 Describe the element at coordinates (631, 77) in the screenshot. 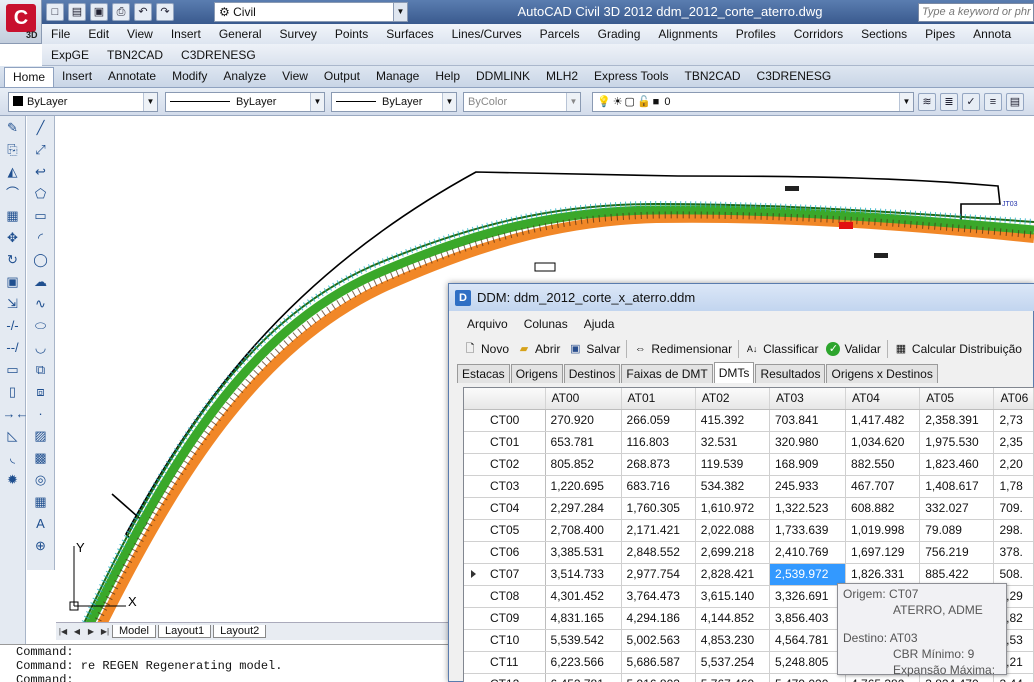

I see `ribbon-tab-express-tools: Express Tools` at that location.